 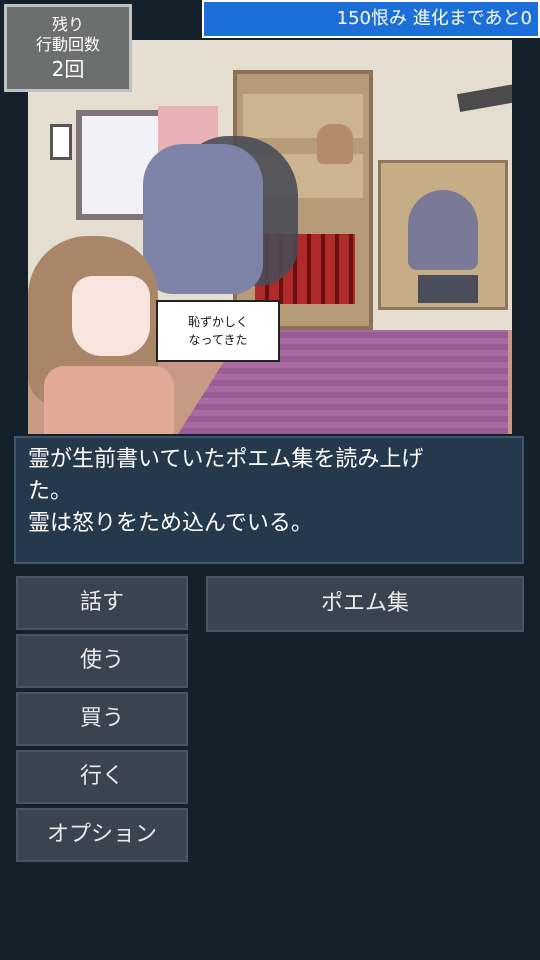 I want to click on menu-options: オプション, so click(x=102, y=835).